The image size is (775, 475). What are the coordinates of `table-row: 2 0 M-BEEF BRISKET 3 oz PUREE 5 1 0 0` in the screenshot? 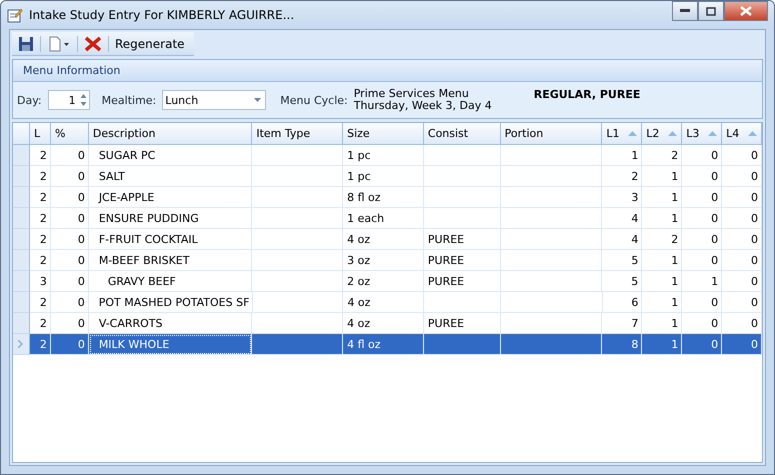 It's located at (387, 260).